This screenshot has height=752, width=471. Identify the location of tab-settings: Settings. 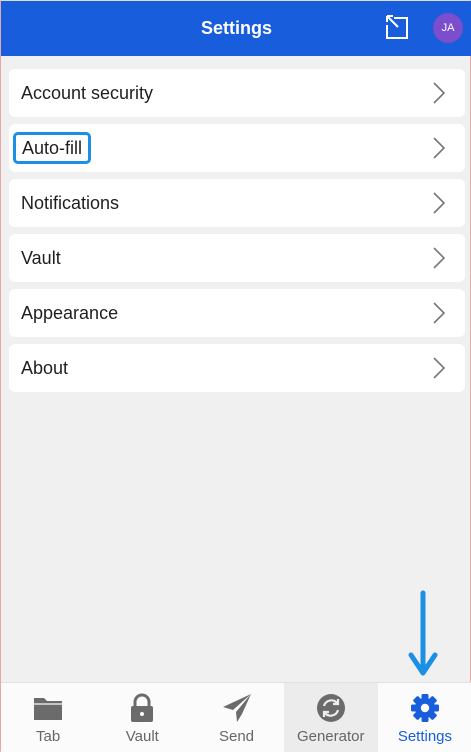
(424, 717).